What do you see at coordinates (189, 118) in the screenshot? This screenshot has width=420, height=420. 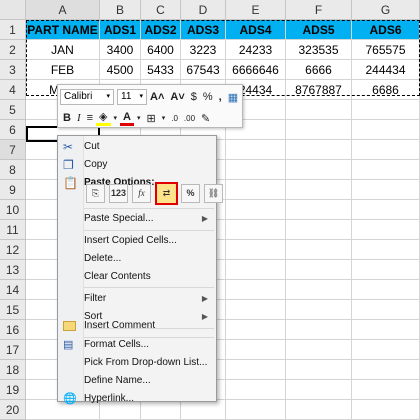 I see `decimal-icon: .00` at bounding box center [189, 118].